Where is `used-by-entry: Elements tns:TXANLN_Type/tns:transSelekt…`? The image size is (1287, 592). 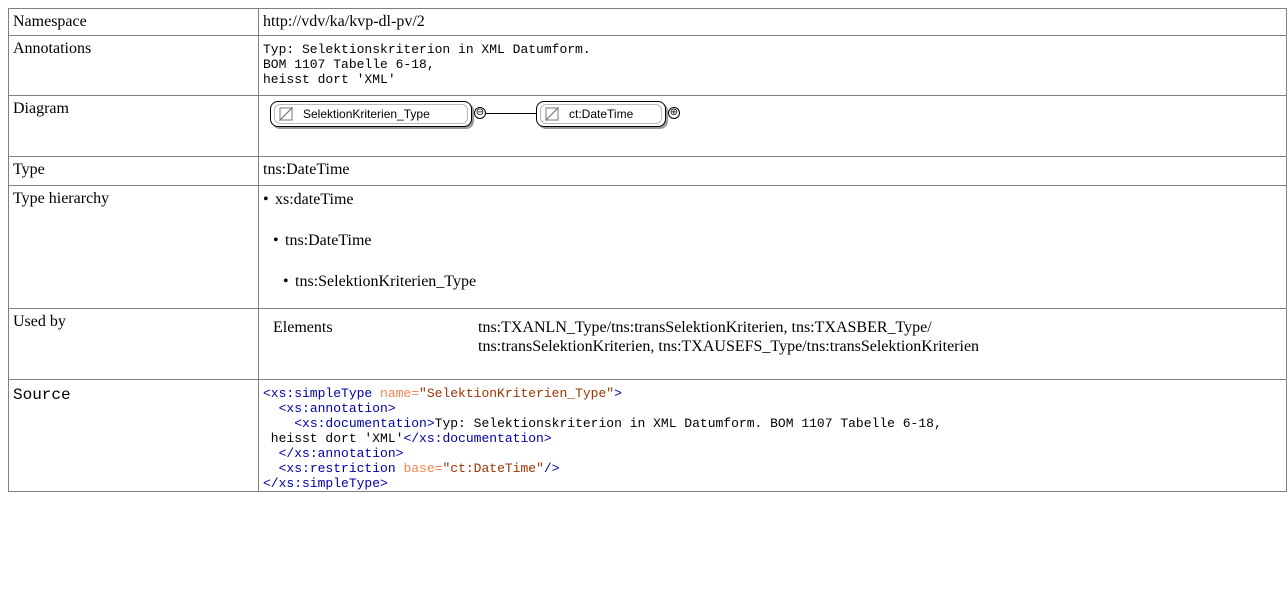
used-by-entry: Elements tns:TXANLN_Type/tns:transSelekt… is located at coordinates (772, 337).